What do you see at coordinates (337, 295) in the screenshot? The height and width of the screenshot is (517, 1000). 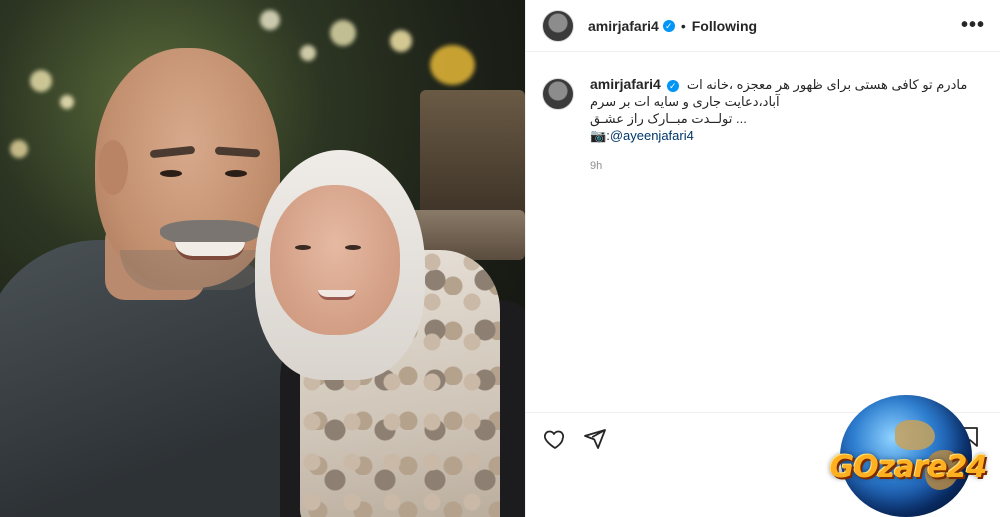 I see `woman-smile` at bounding box center [337, 295].